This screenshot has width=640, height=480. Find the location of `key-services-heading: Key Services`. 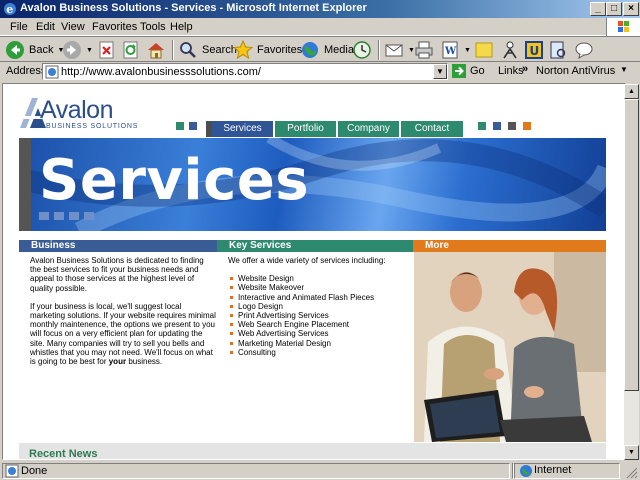

key-services-heading: Key Services is located at coordinates (315, 246).